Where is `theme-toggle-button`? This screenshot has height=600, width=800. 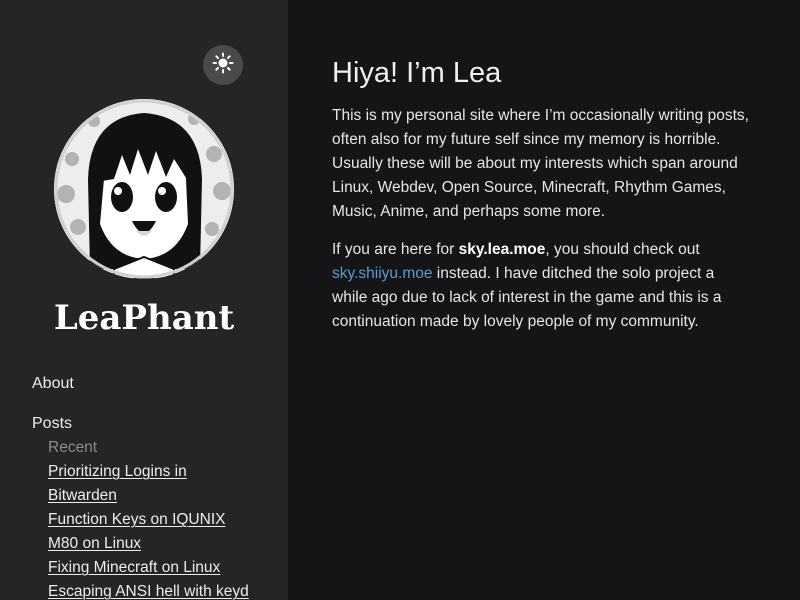 theme-toggle-button is located at coordinates (223, 65).